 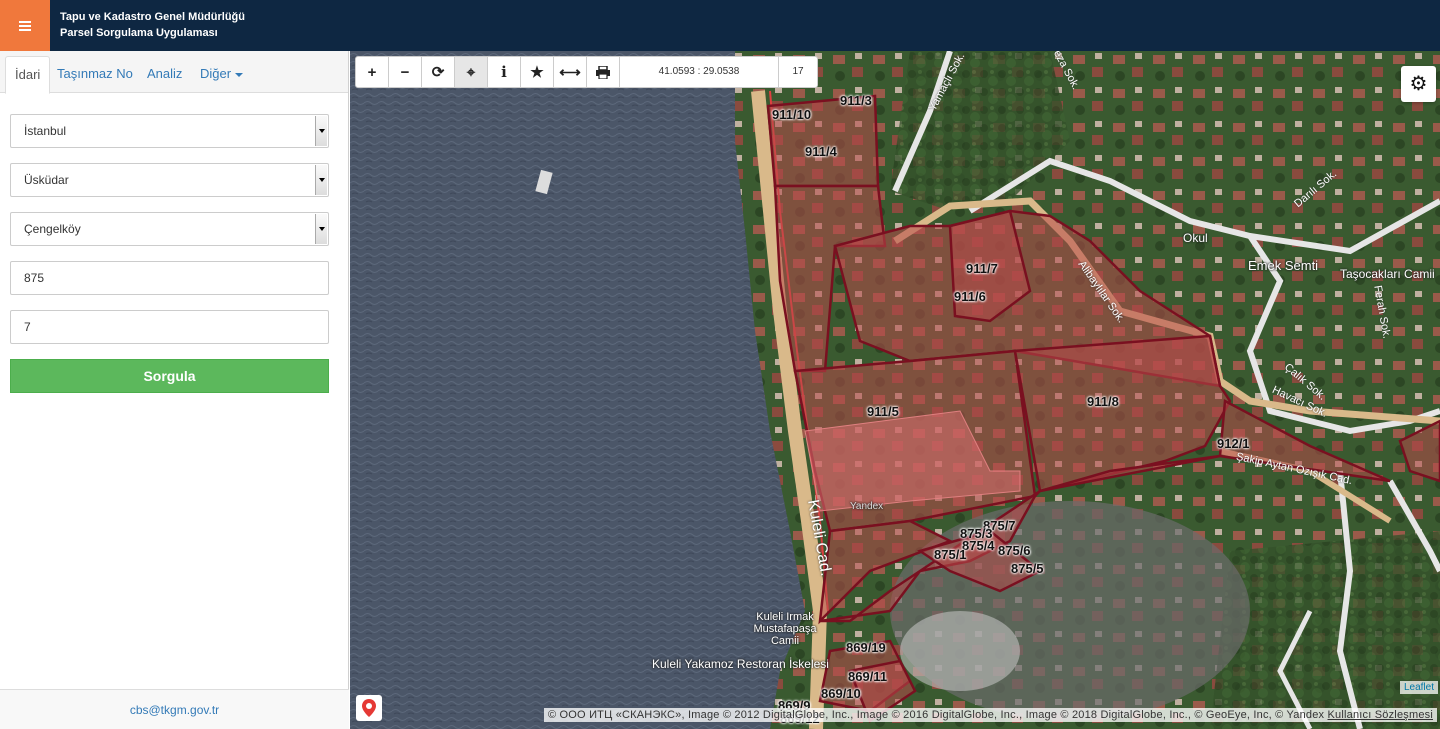 What do you see at coordinates (139, 33) in the screenshot?
I see `app-title-line2: Parsel Sorgulama Uygulaması` at bounding box center [139, 33].